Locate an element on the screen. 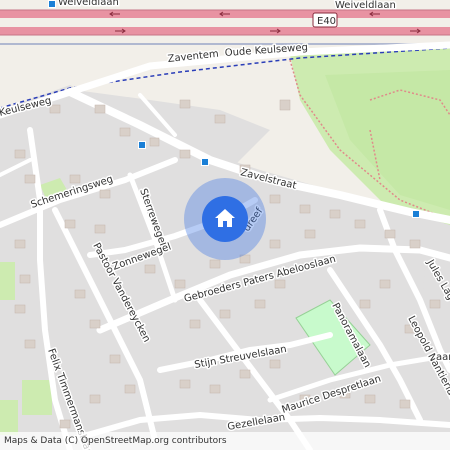 This screenshot has height=450, width=450. label-panoramalaan: Panoramalaan is located at coordinates (350, 335).